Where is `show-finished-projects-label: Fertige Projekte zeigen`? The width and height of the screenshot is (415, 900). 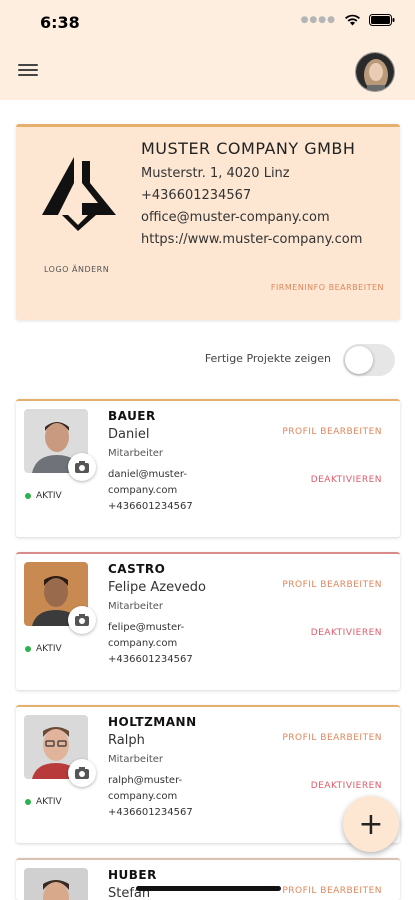 show-finished-projects-label: Fertige Projekte zeigen is located at coordinates (267, 358).